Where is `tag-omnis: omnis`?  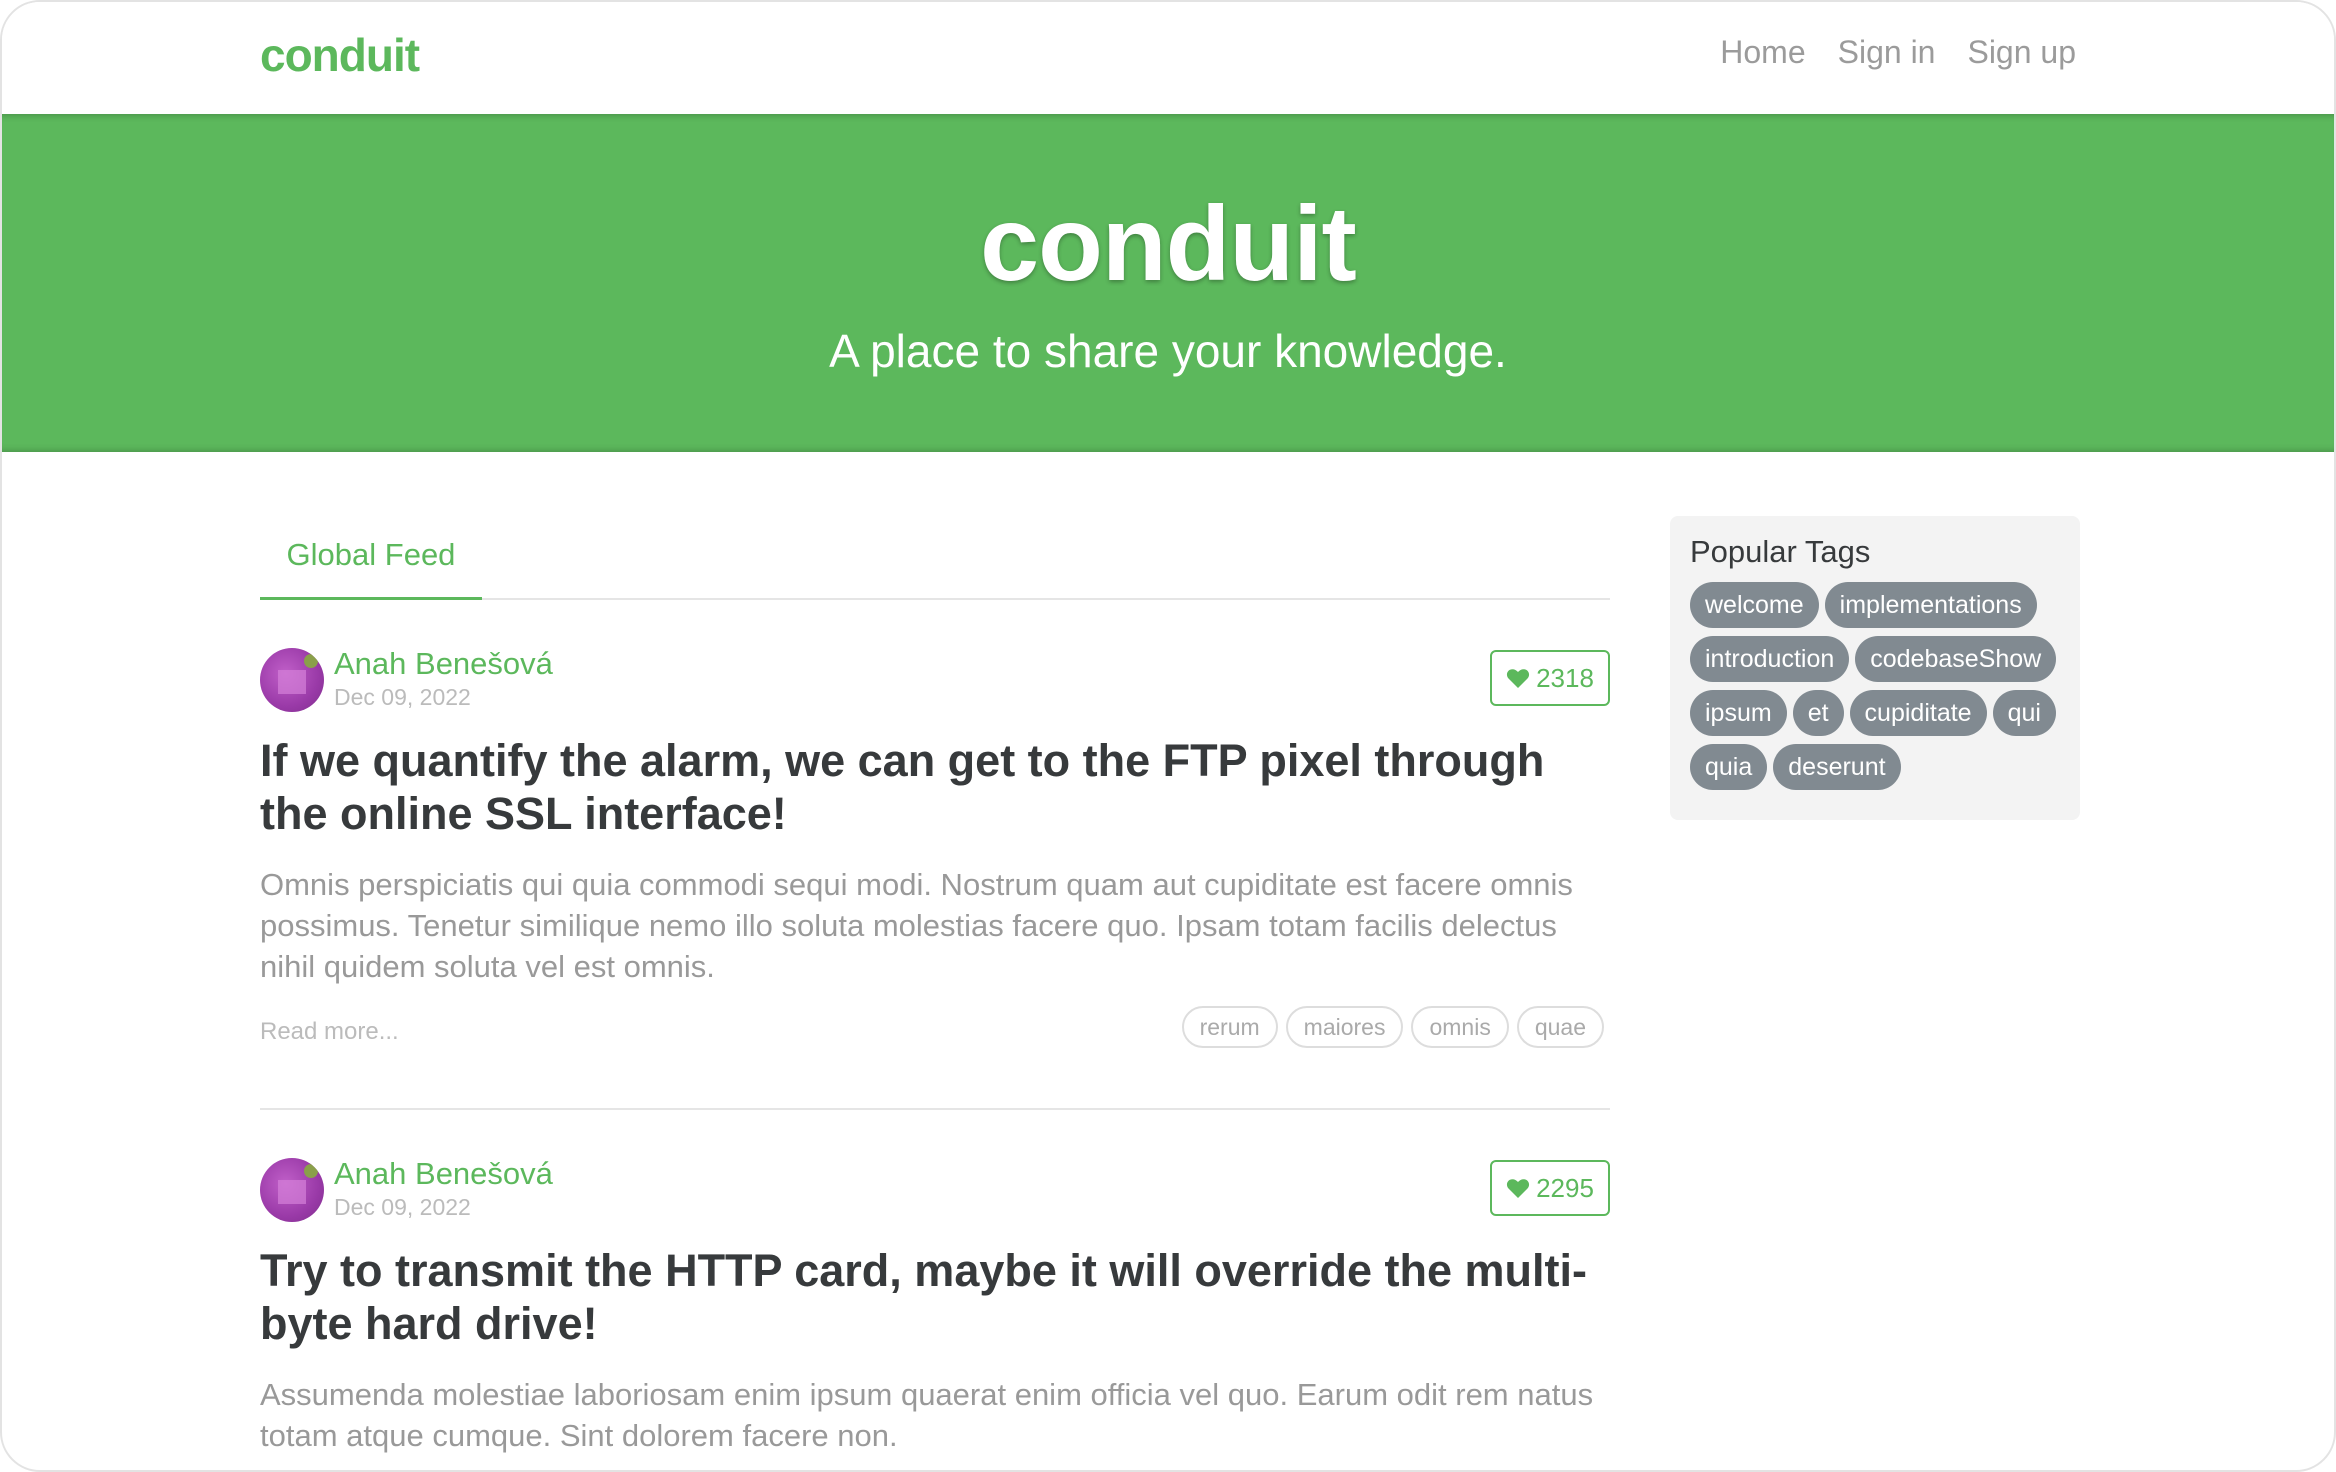 tag-omnis: omnis is located at coordinates (1460, 1027).